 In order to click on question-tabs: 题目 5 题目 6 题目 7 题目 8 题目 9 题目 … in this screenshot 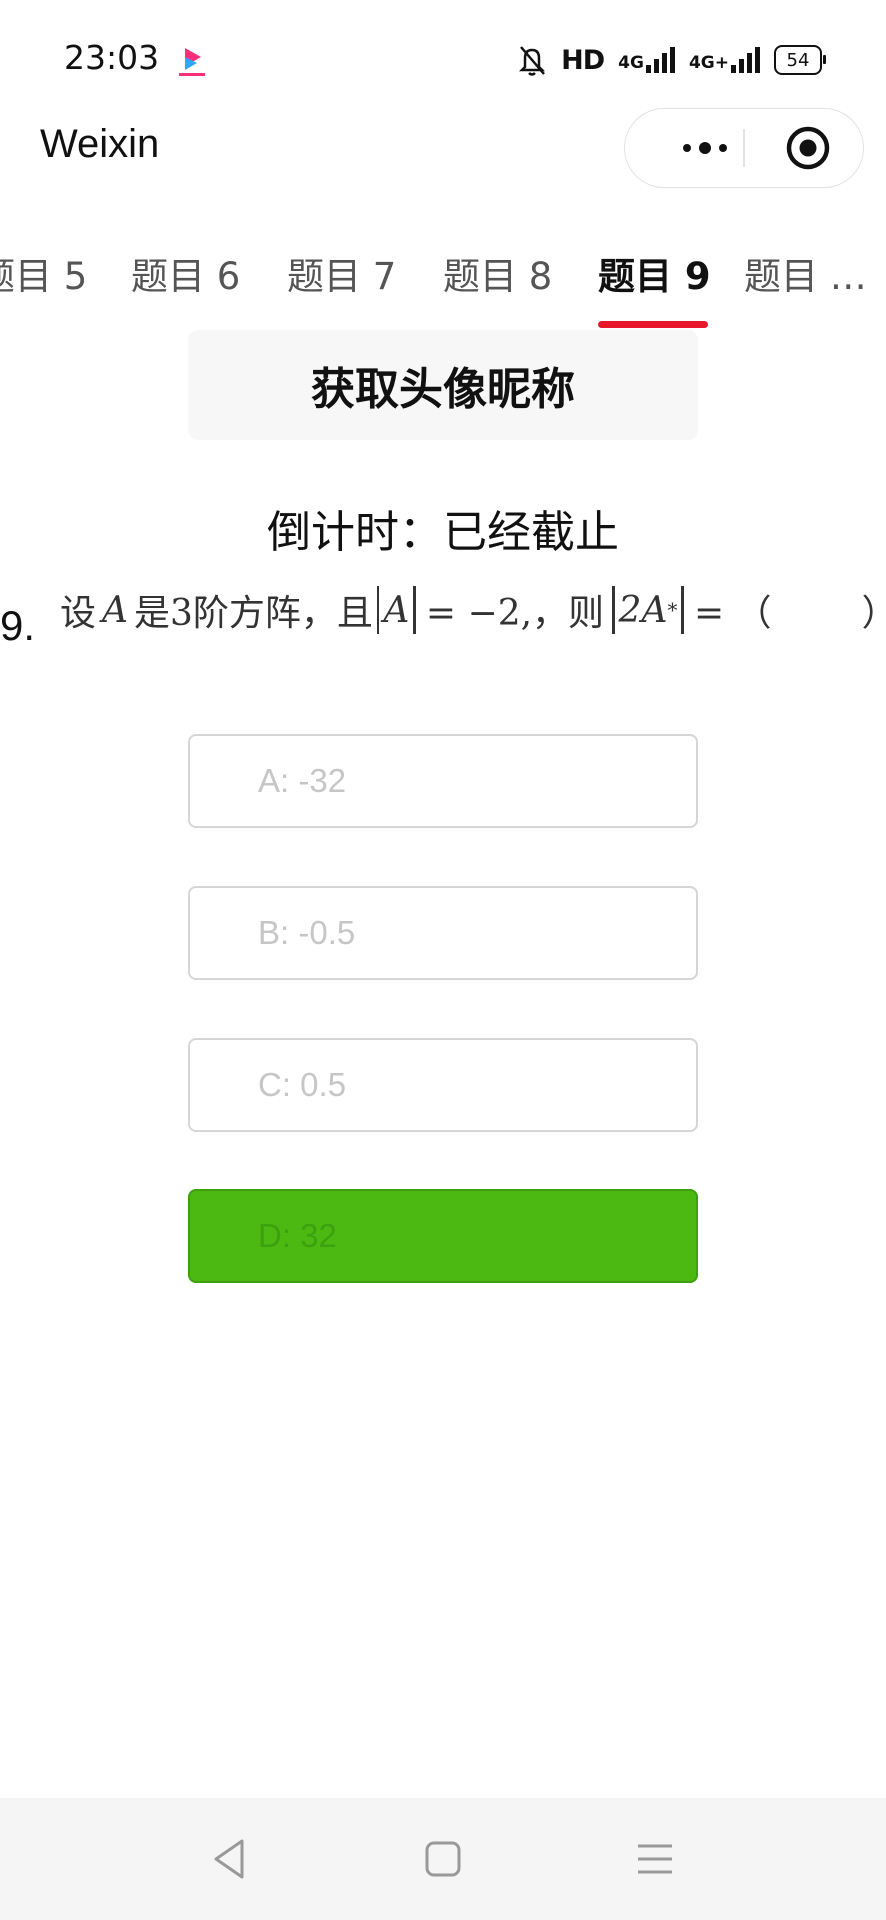, I will do `click(443, 290)`.